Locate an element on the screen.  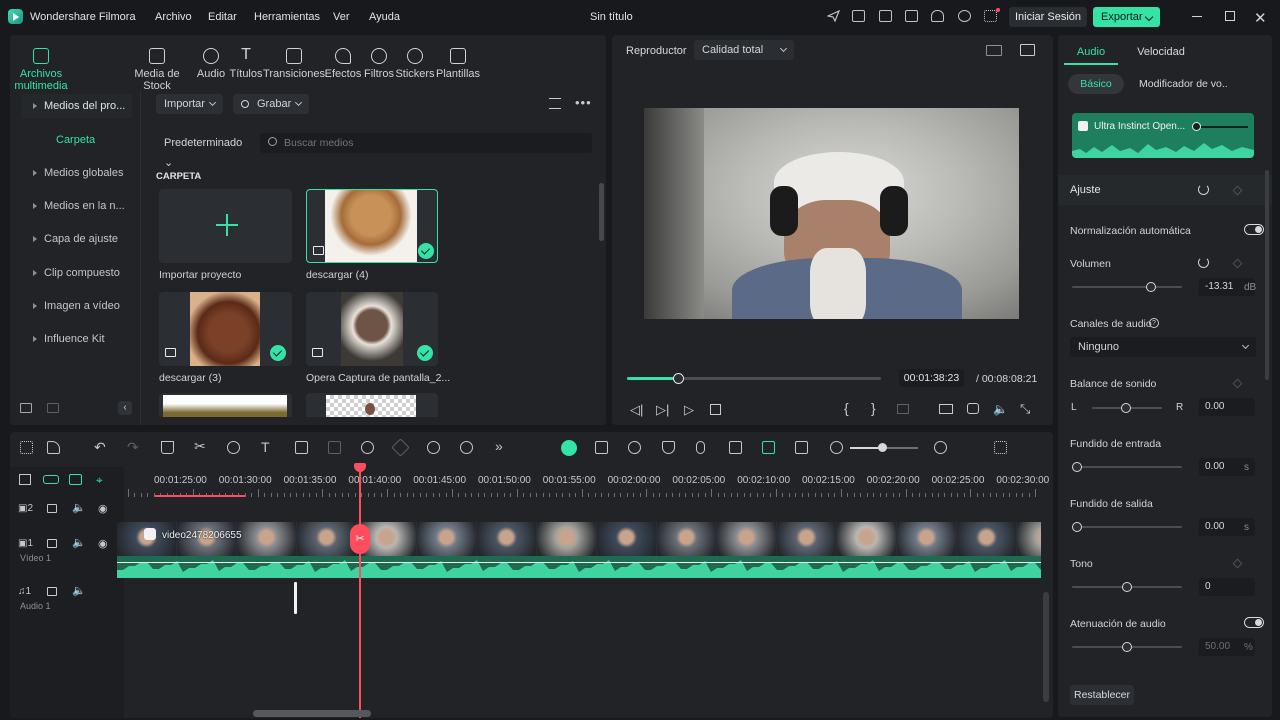
add-track-icon is located at coordinates (25, 479).